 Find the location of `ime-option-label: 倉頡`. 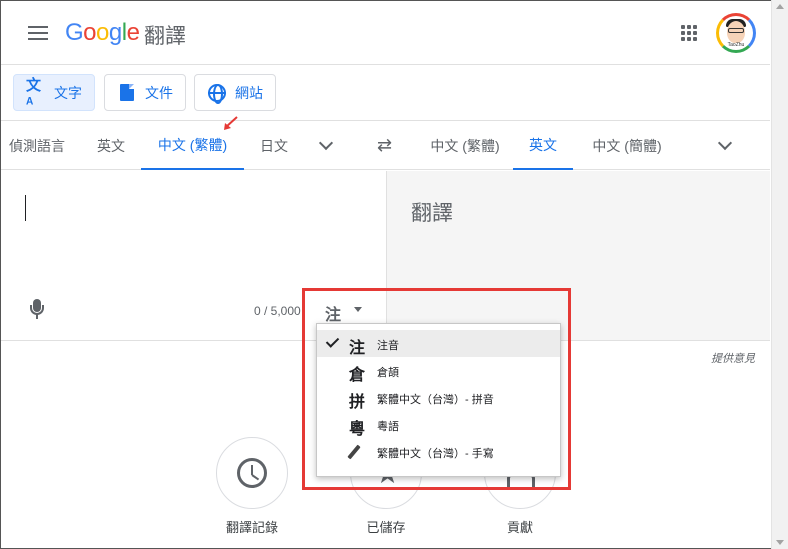

ime-option-label: 倉頡 is located at coordinates (388, 373).